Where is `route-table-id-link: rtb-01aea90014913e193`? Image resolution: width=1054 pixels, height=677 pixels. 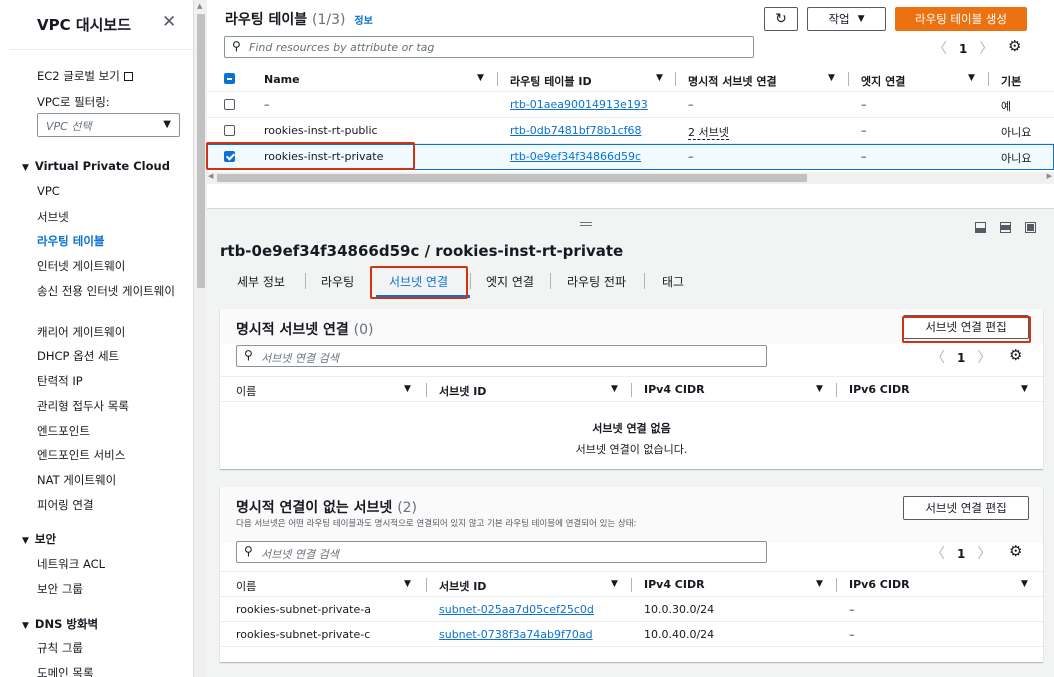
route-table-id-link: rtb-01aea90014913e193 is located at coordinates (579, 104).